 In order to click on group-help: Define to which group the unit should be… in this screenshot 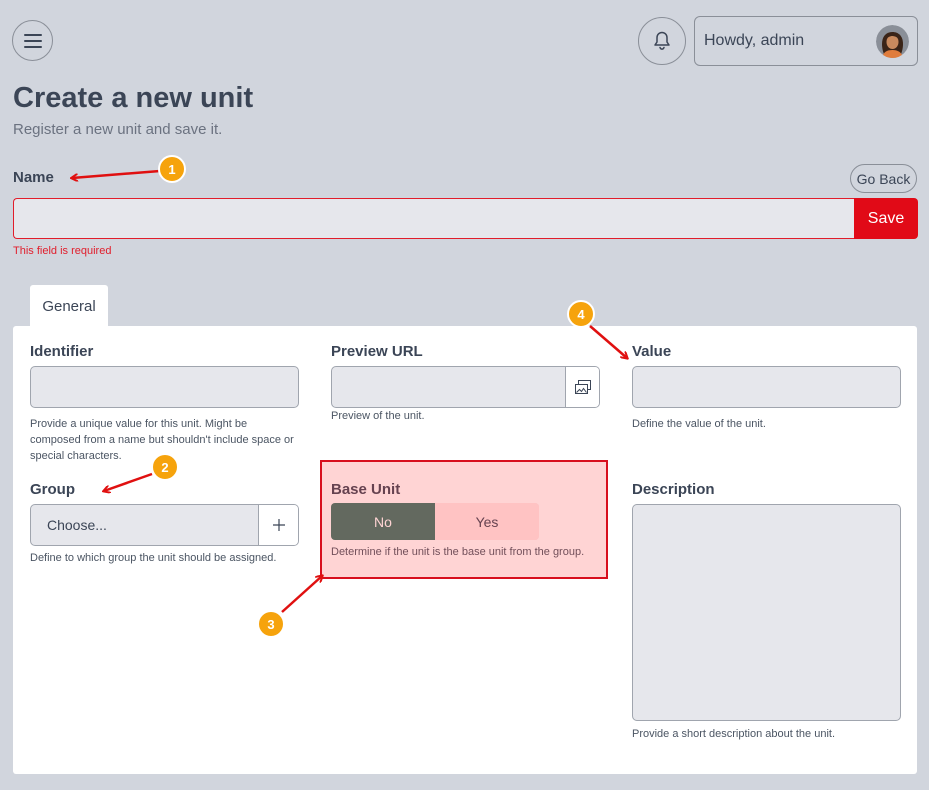, I will do `click(153, 558)`.